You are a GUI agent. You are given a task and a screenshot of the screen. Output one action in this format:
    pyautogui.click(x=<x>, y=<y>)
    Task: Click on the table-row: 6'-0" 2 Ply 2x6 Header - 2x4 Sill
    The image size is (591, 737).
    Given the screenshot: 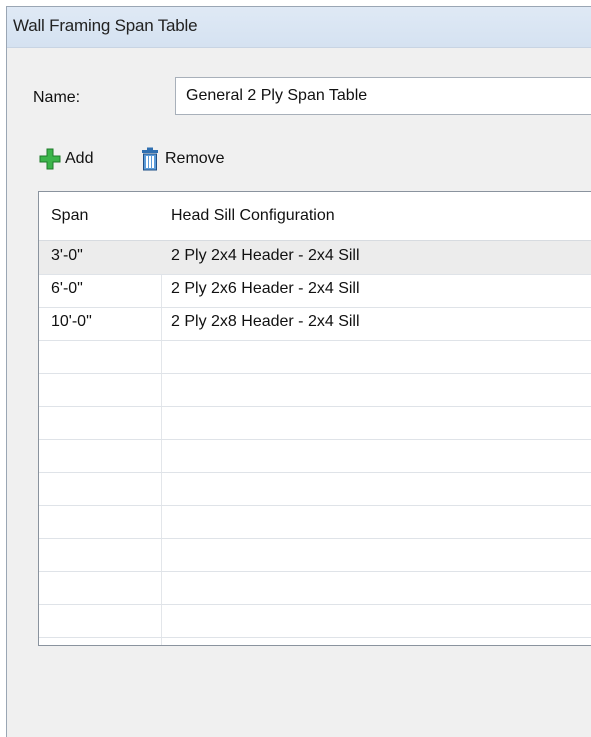 What is the action you would take?
    pyautogui.click(x=315, y=291)
    